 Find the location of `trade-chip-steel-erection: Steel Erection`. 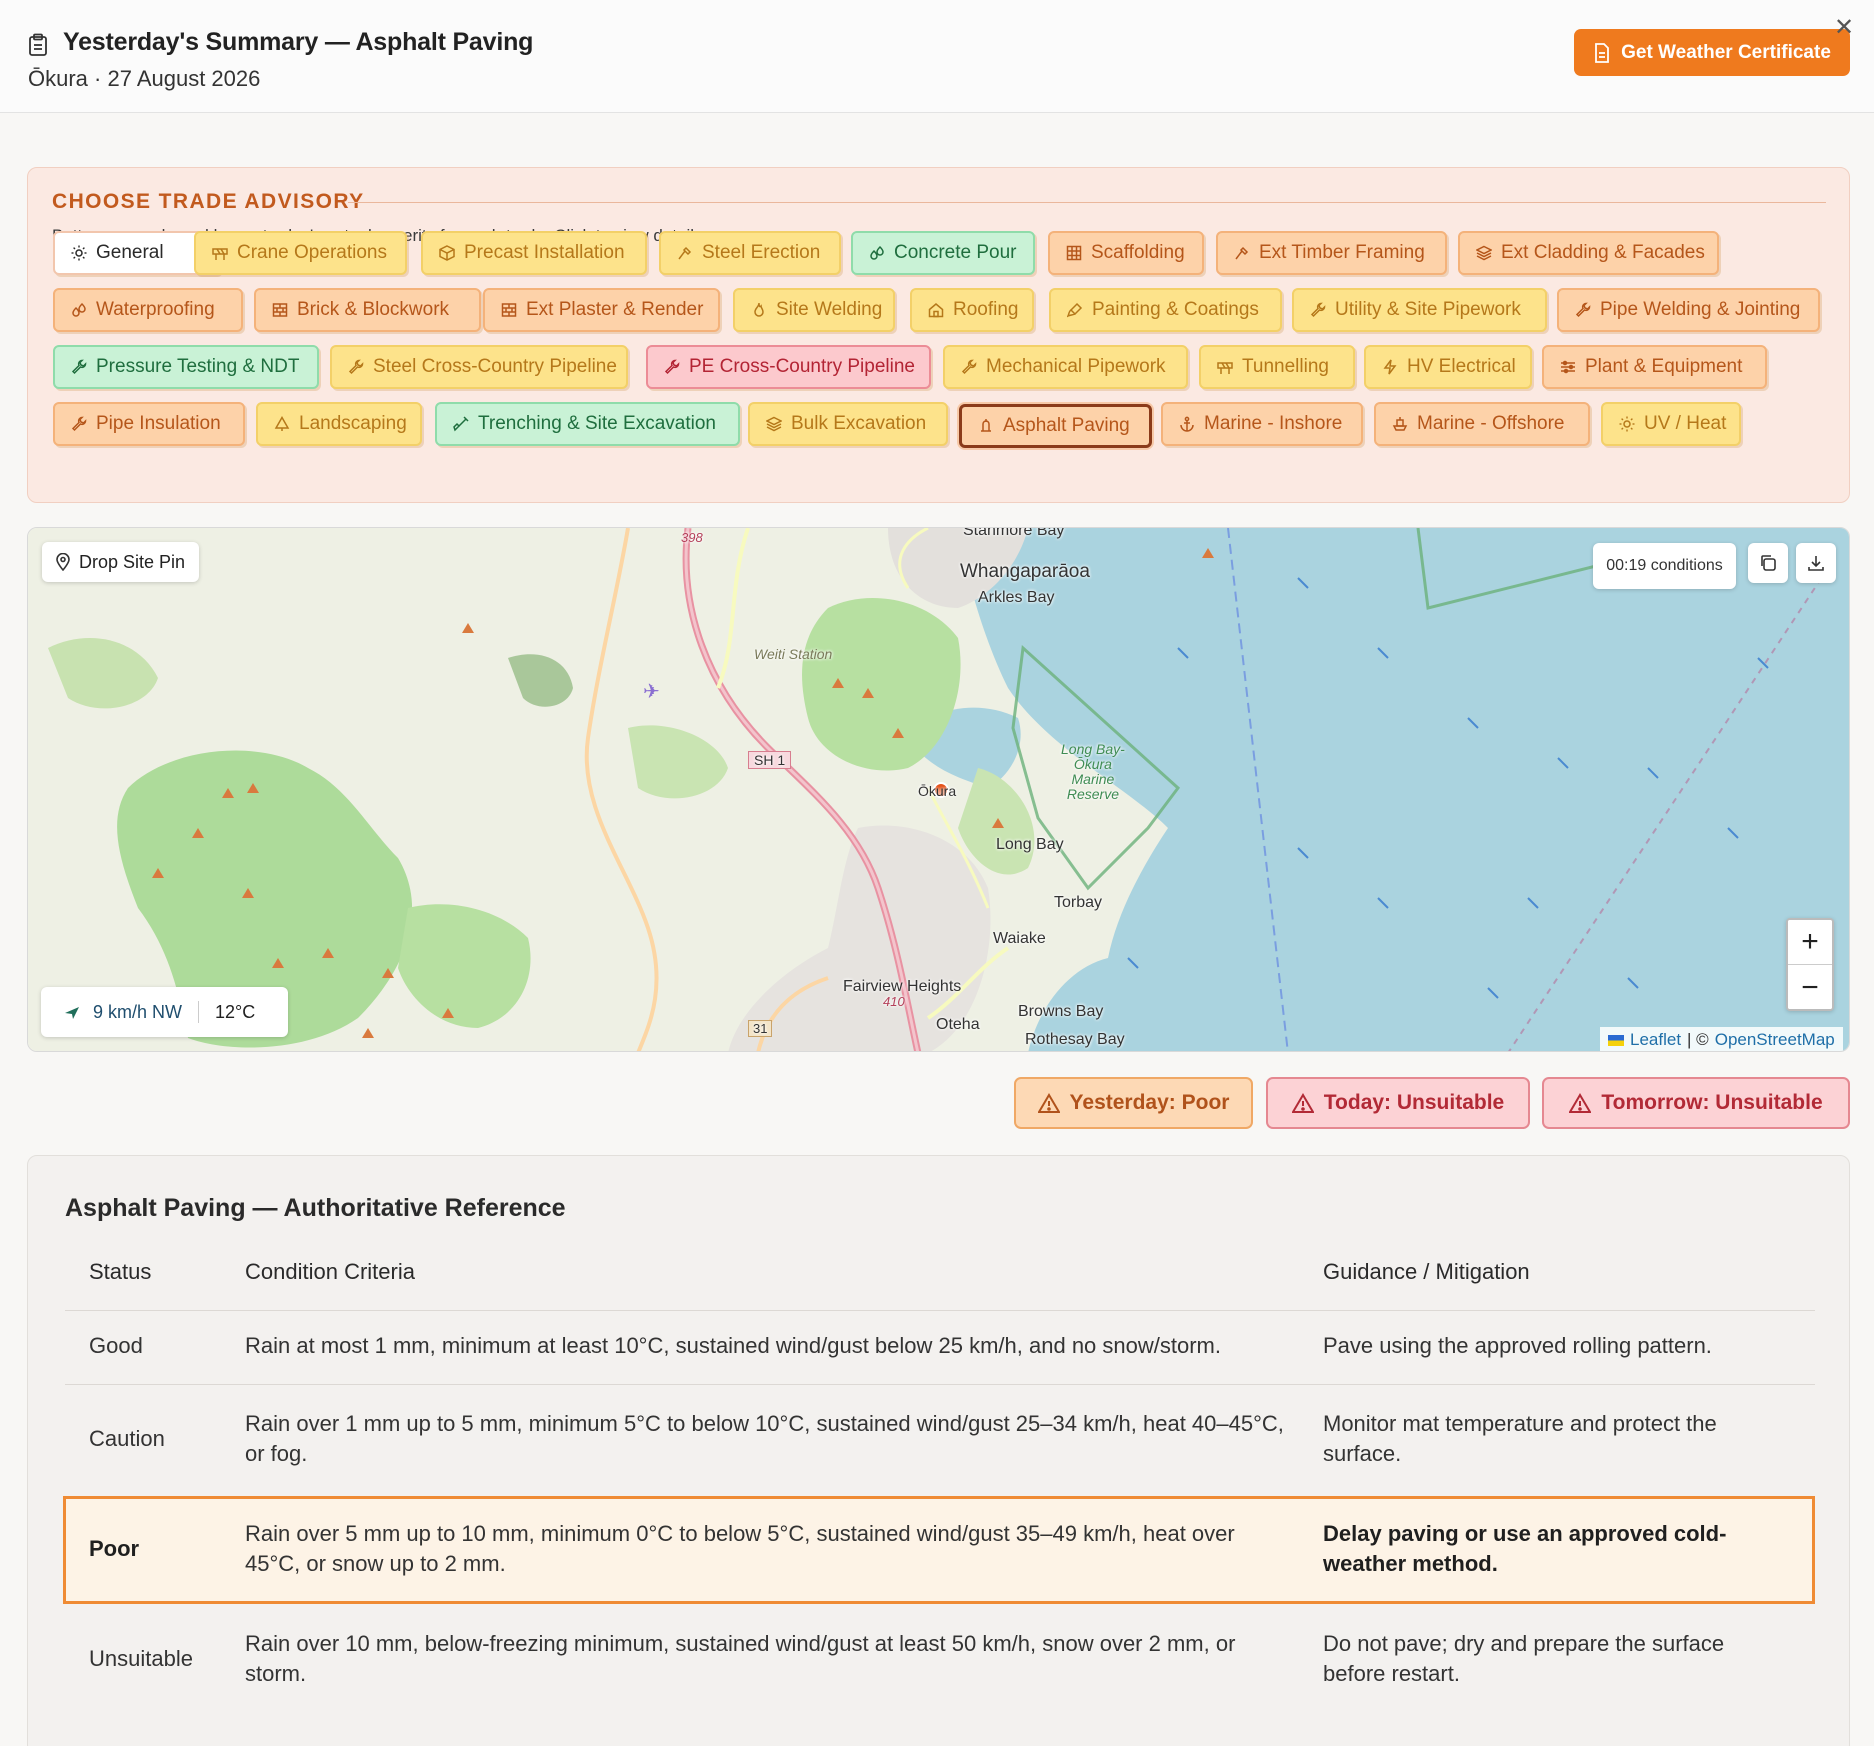

trade-chip-steel-erection: Steel Erection is located at coordinates (750, 253).